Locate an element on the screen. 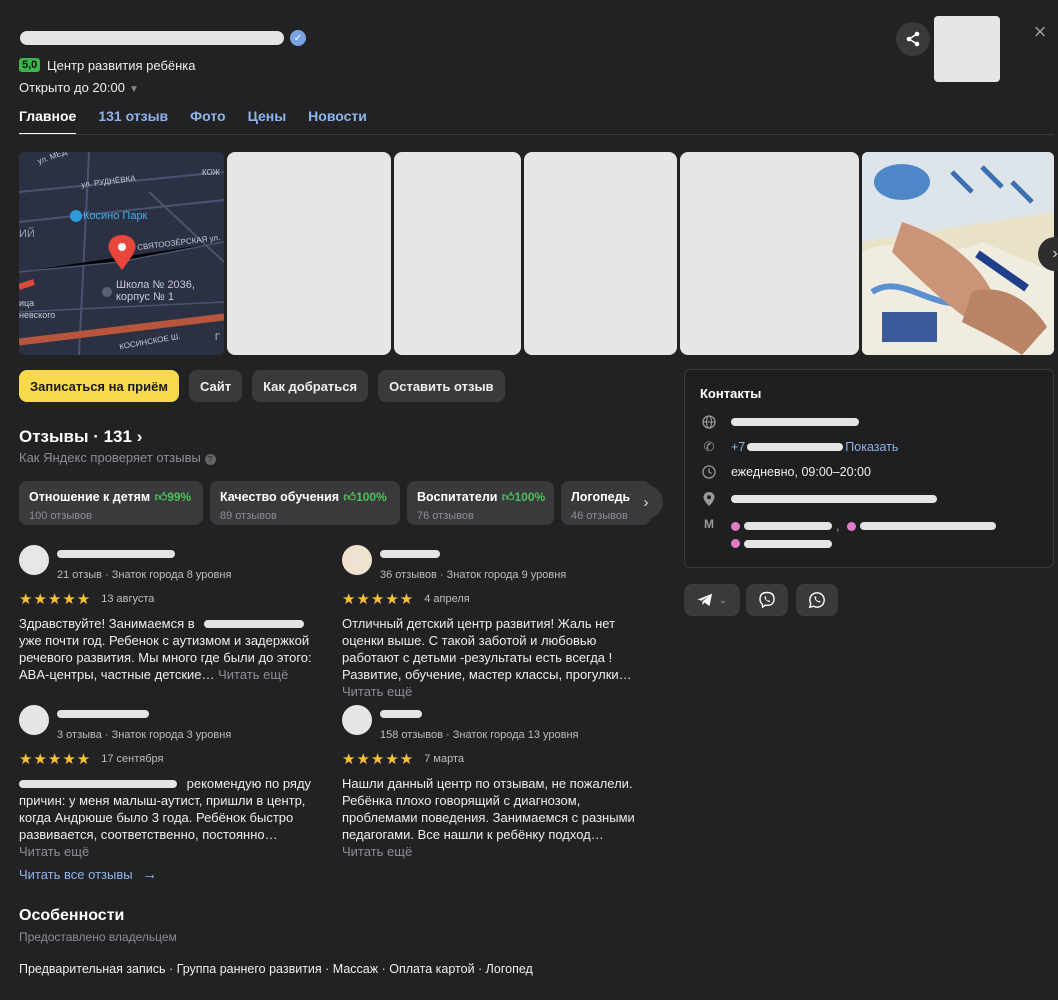  hours-label: Открыто до 20:00 is located at coordinates (72, 87).